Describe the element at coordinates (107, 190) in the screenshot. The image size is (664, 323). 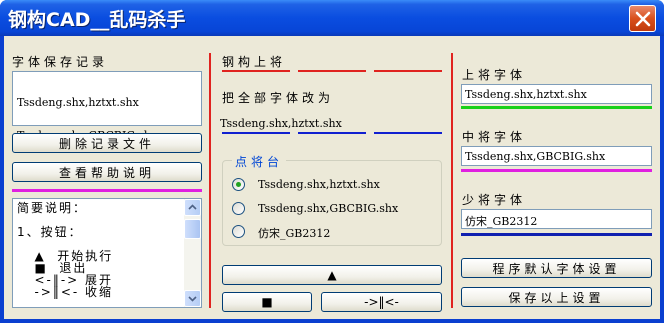
I see `magenta-divider` at that location.